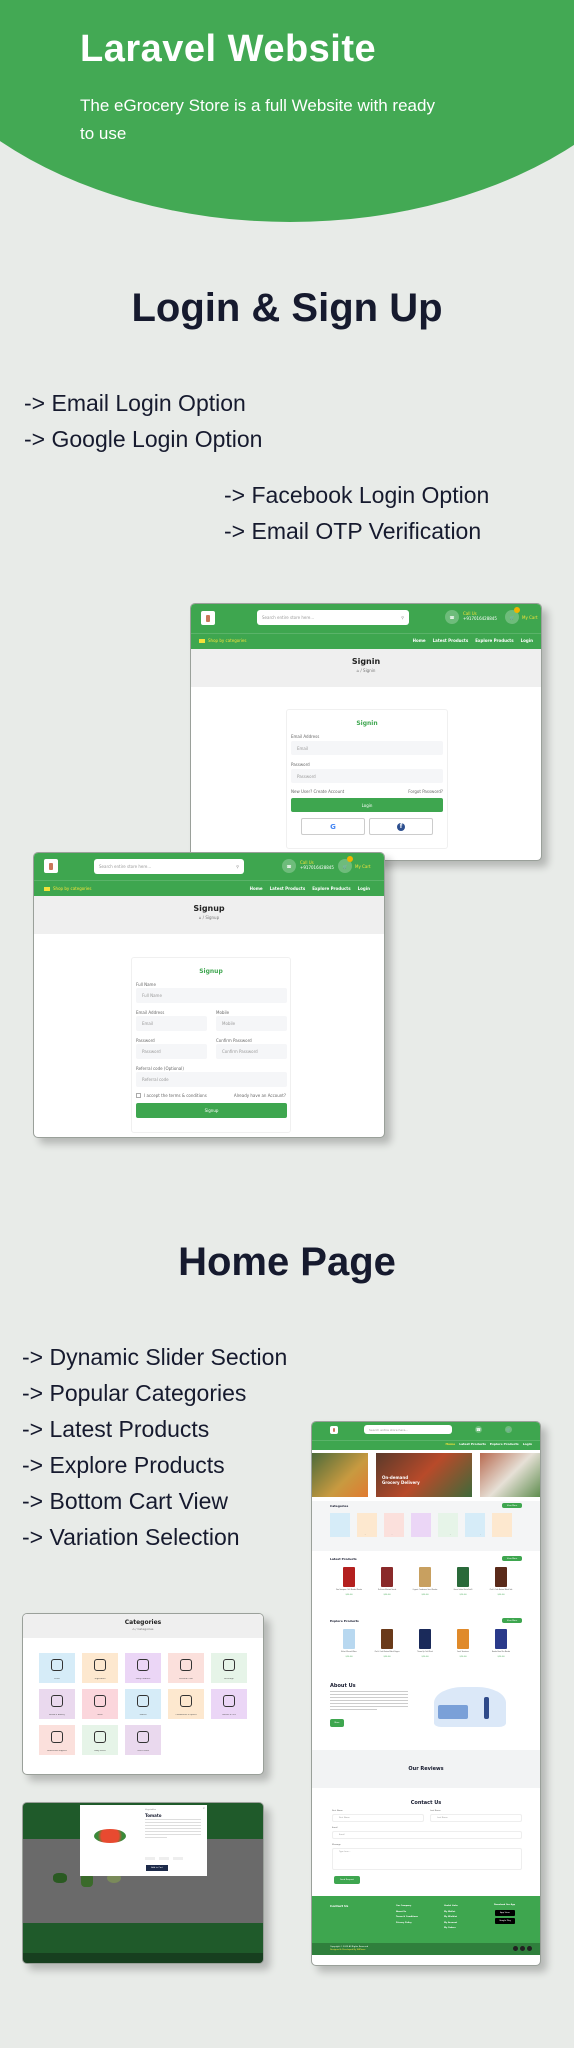  What do you see at coordinates (425, 791) in the screenshot?
I see `forgot-password-link: Forgot Password?` at bounding box center [425, 791].